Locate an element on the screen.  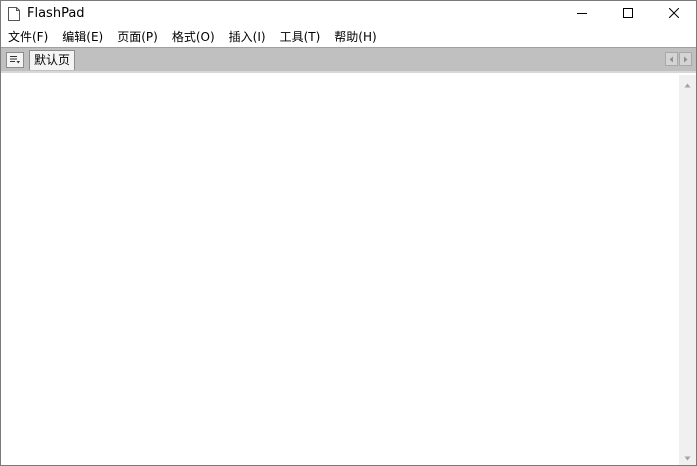
scroll-down-button is located at coordinates (687, 456).